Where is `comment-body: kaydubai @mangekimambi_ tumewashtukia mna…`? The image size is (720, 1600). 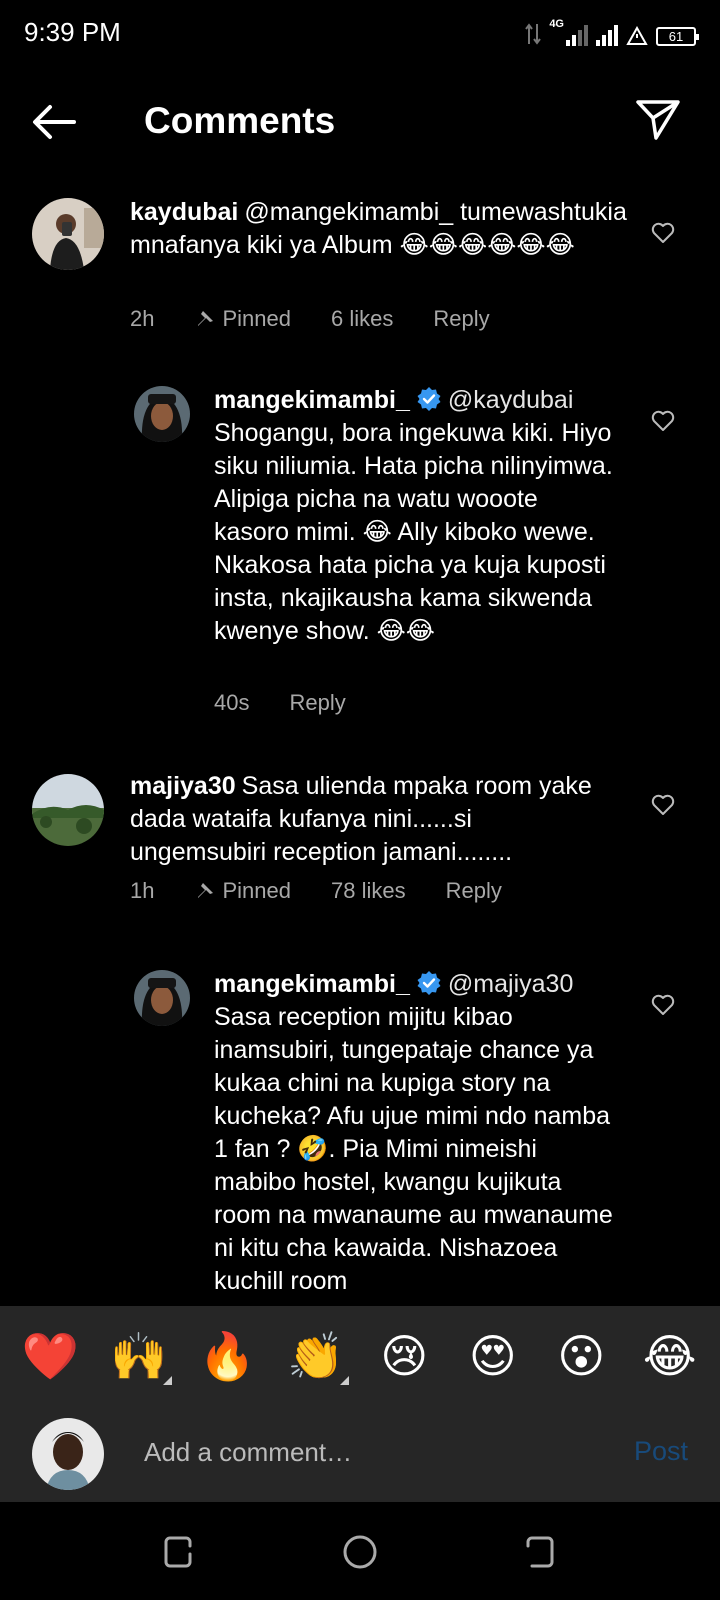 comment-body: kaydubai @mangekimambi_ tumewashtukia mna… is located at coordinates (380, 229).